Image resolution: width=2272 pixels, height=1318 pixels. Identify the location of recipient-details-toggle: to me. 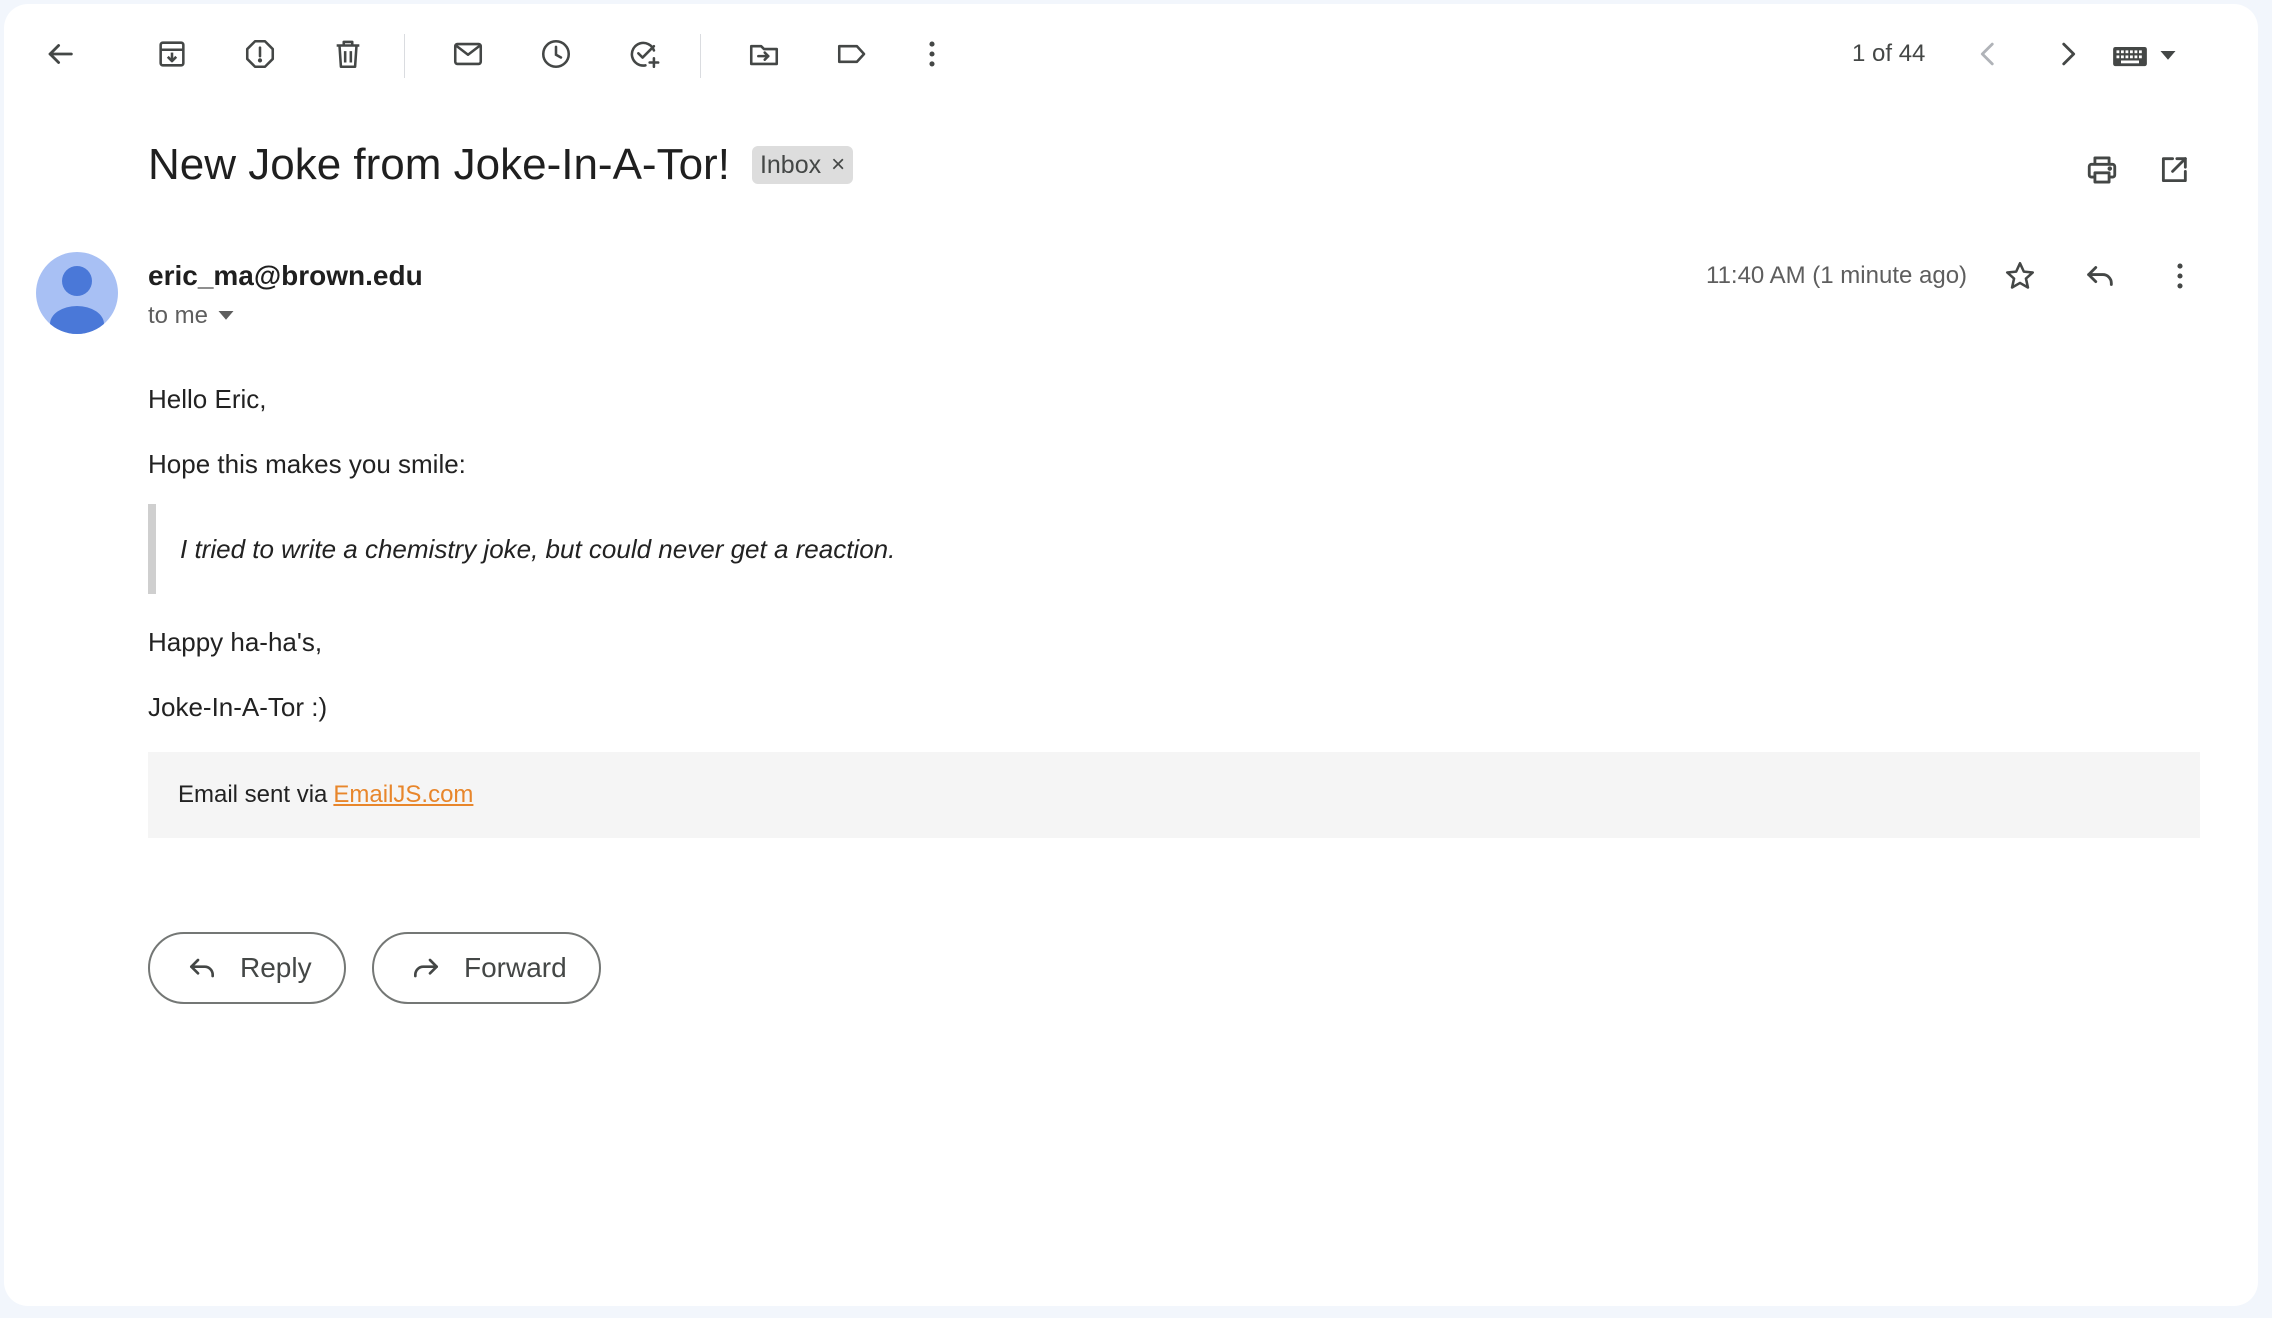
(191, 316).